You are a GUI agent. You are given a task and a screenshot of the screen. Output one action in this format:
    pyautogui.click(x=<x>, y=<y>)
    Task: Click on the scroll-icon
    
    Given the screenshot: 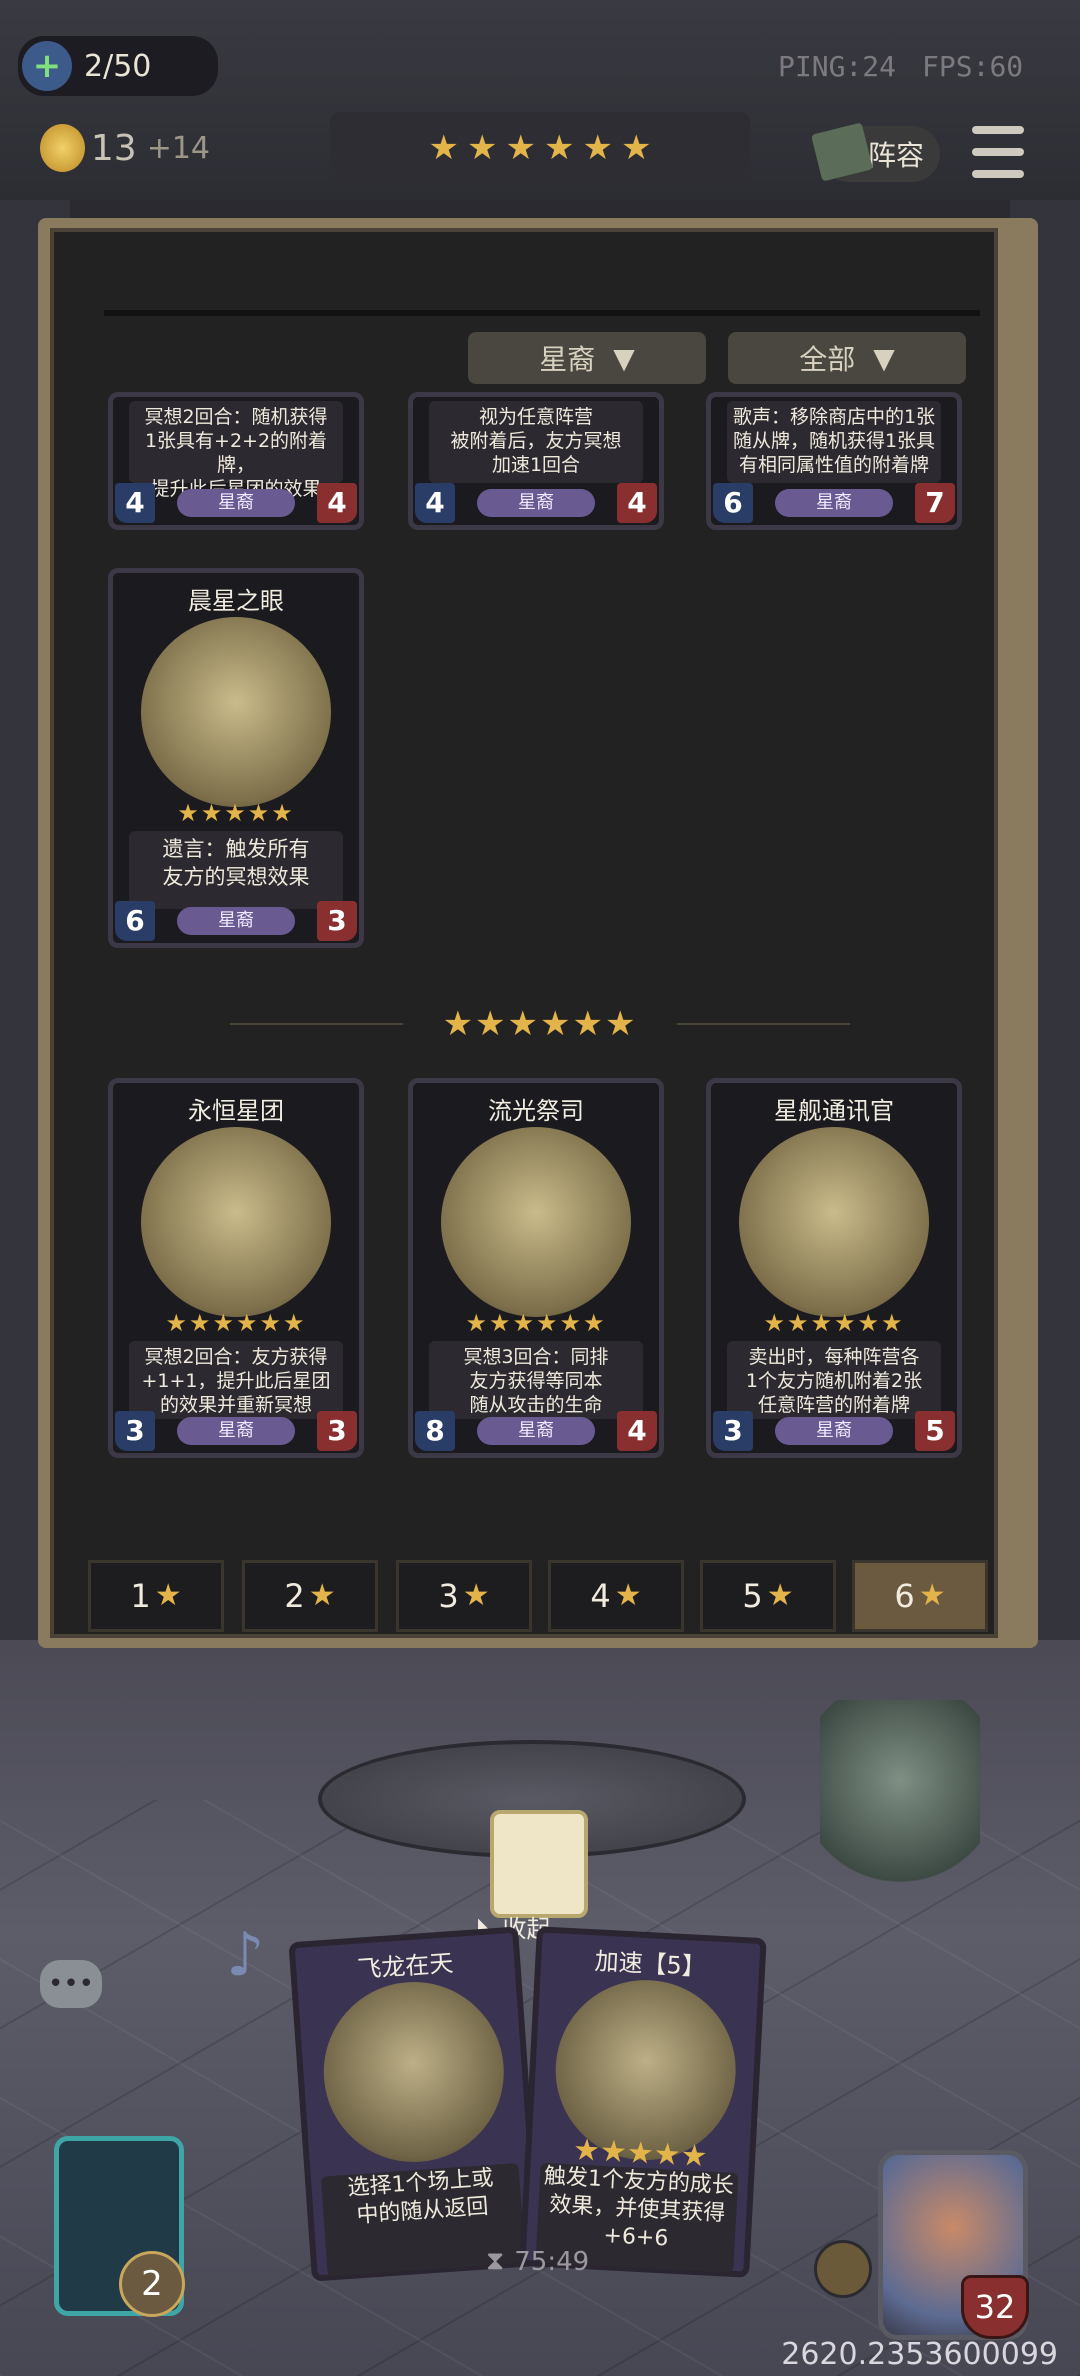 What is the action you would take?
    pyautogui.click(x=539, y=1864)
    